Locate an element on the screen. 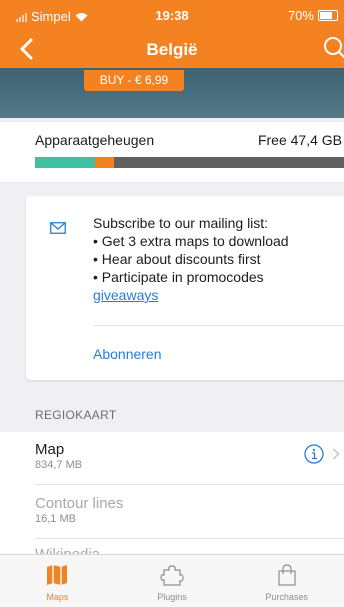 The height and width of the screenshot is (607, 344). list-item-wikipedia: Wikipedia is located at coordinates (189, 547).